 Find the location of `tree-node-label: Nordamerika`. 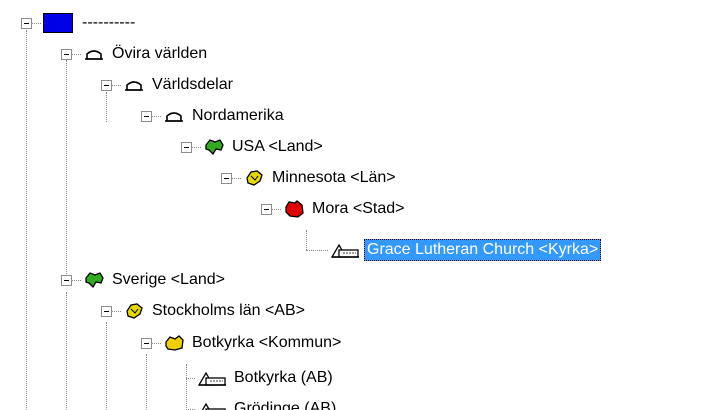

tree-node-label: Nordamerika is located at coordinates (238, 116).